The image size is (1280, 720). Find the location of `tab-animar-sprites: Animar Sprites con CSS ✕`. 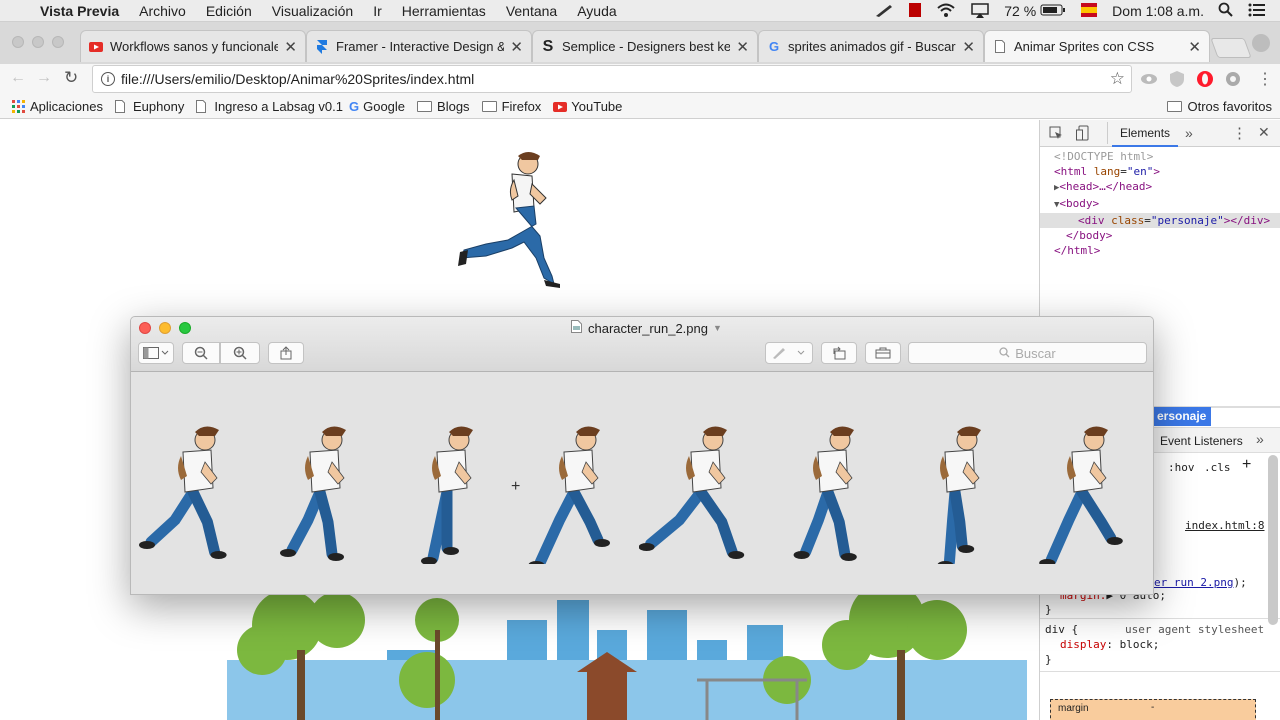

tab-animar-sprites: Animar Sprites con CSS ✕ is located at coordinates (1097, 46).